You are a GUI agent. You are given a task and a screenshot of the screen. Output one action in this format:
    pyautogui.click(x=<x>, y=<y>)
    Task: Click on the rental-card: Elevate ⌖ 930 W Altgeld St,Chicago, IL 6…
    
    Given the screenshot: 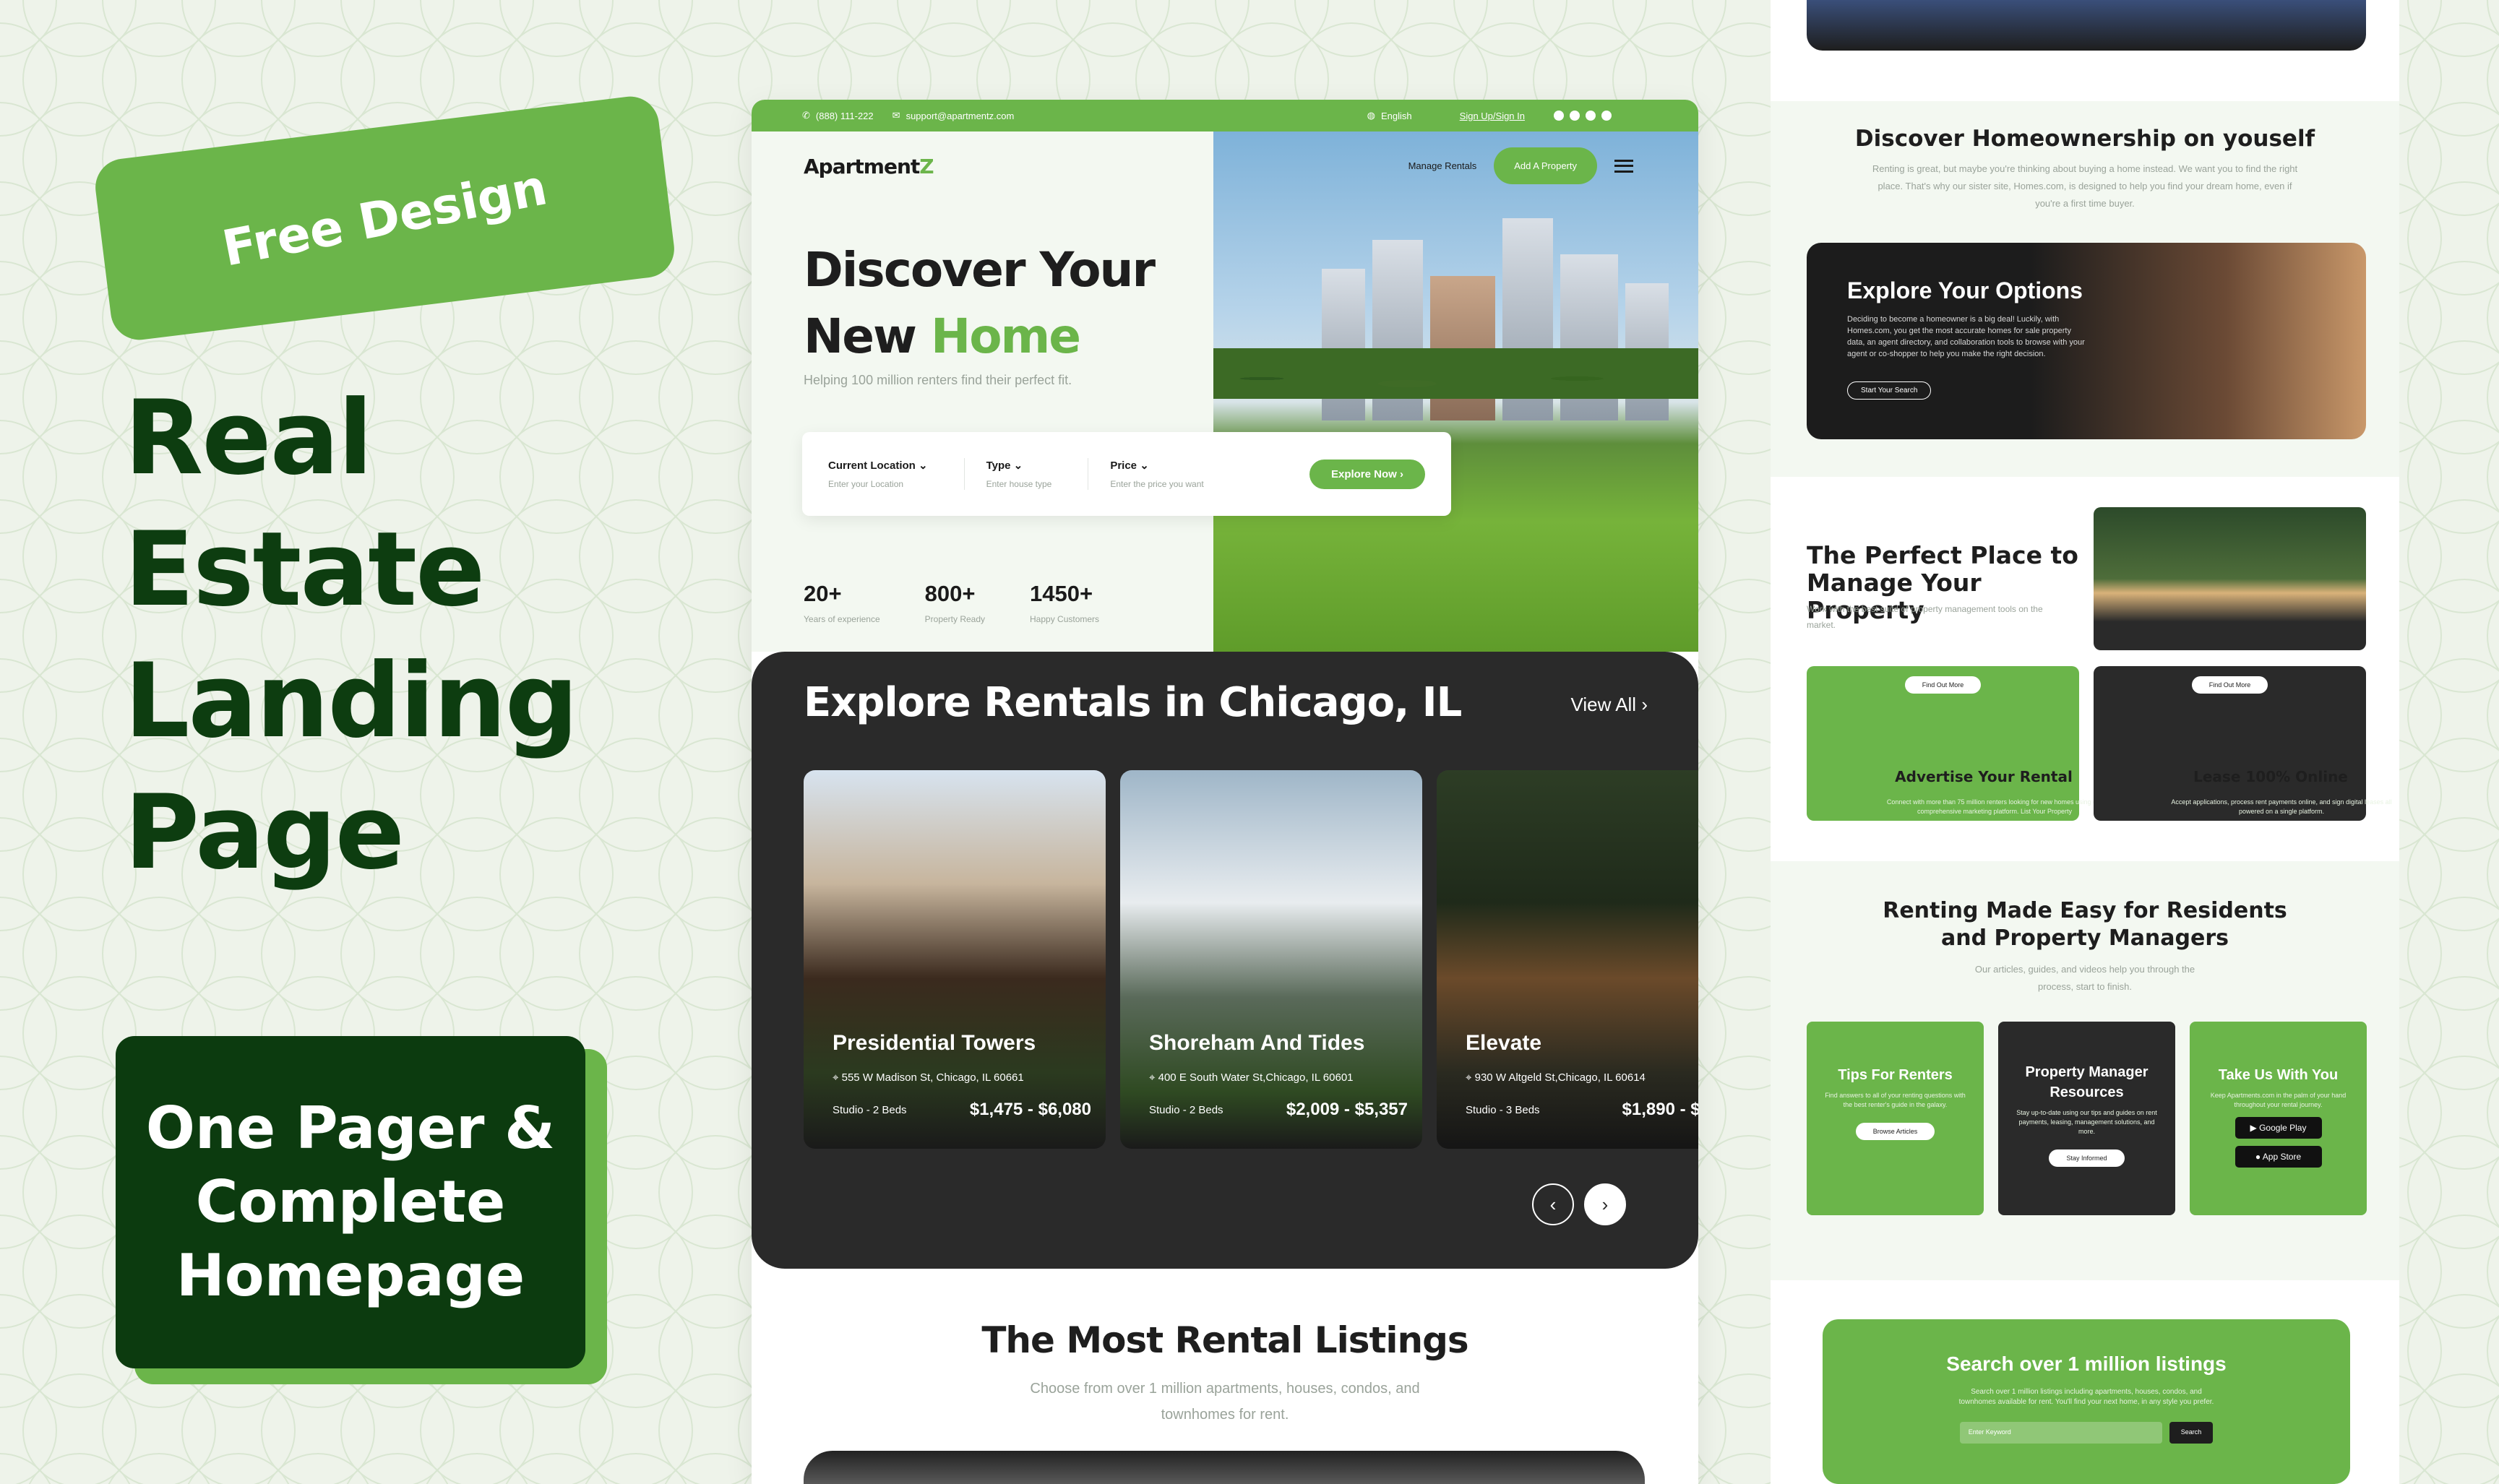 What is the action you would take?
    pyautogui.click(x=1567, y=959)
    